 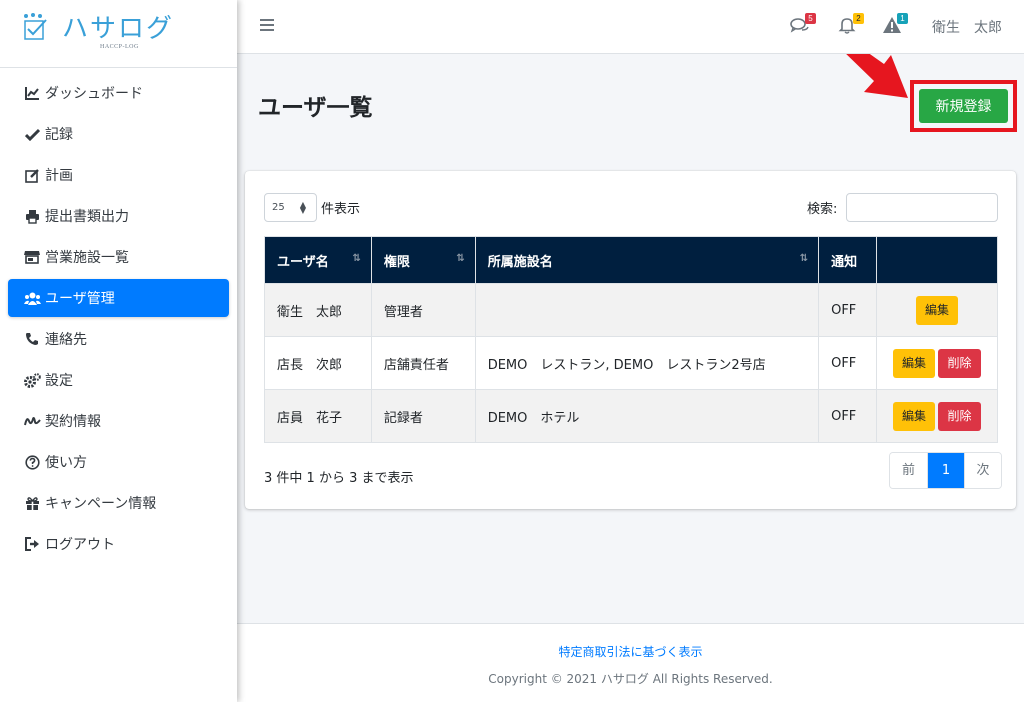 What do you see at coordinates (318, 363) in the screenshot?
I see `cell-username: 店長 次郎` at bounding box center [318, 363].